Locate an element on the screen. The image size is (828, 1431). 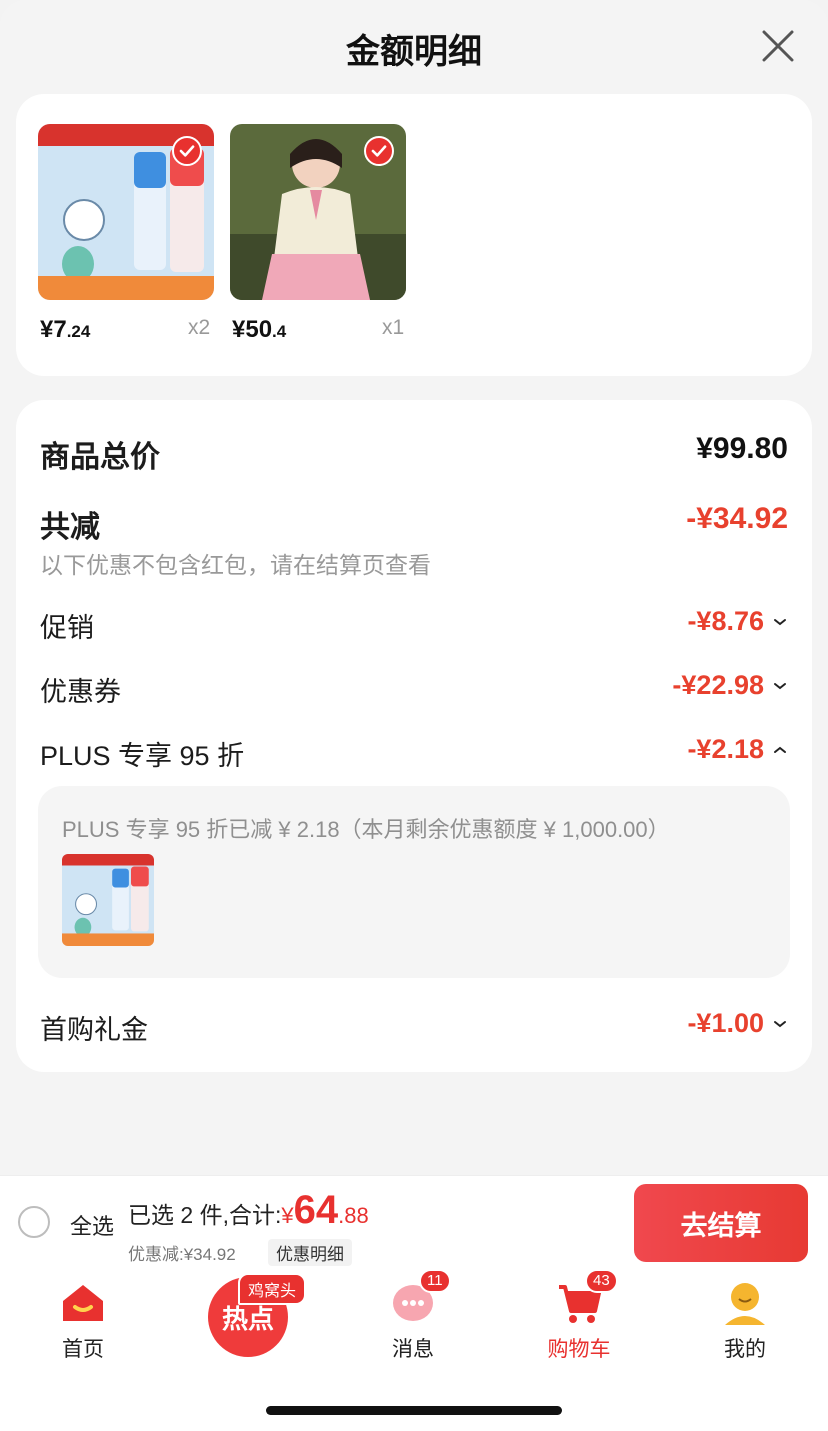
discount-note: 以下优惠不包含红包，请在结算页查看 is located at coordinates (235, 565).